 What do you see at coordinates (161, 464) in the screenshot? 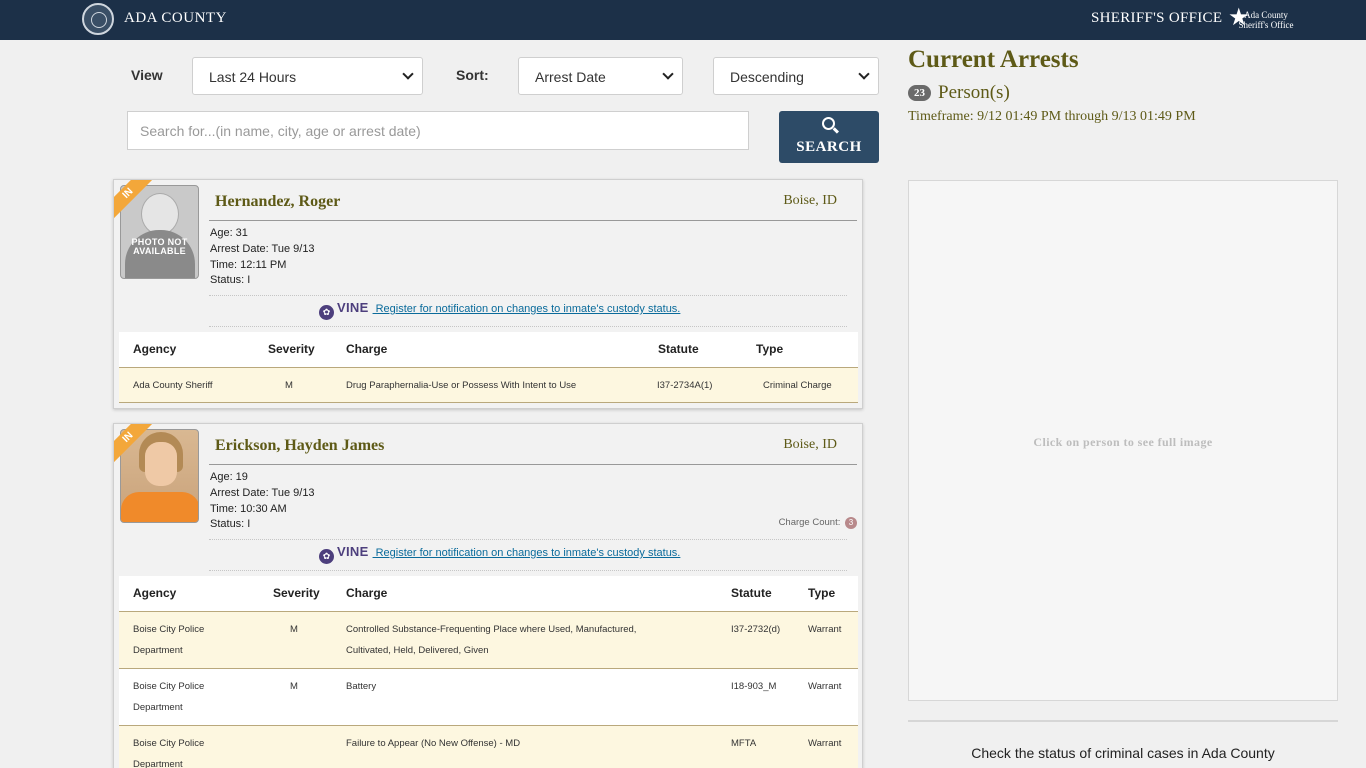
I see `mugshot-face` at bounding box center [161, 464].